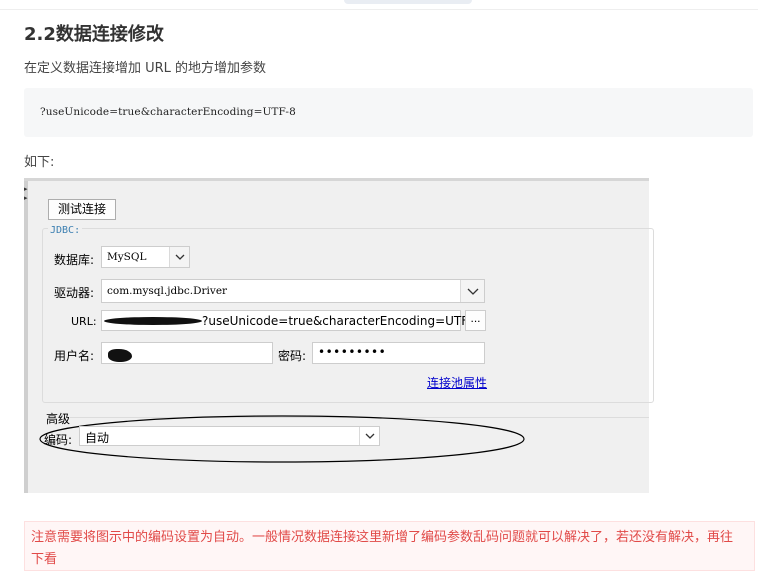 This screenshot has width=758, height=577. I want to click on url-label: URL:, so click(84, 321).